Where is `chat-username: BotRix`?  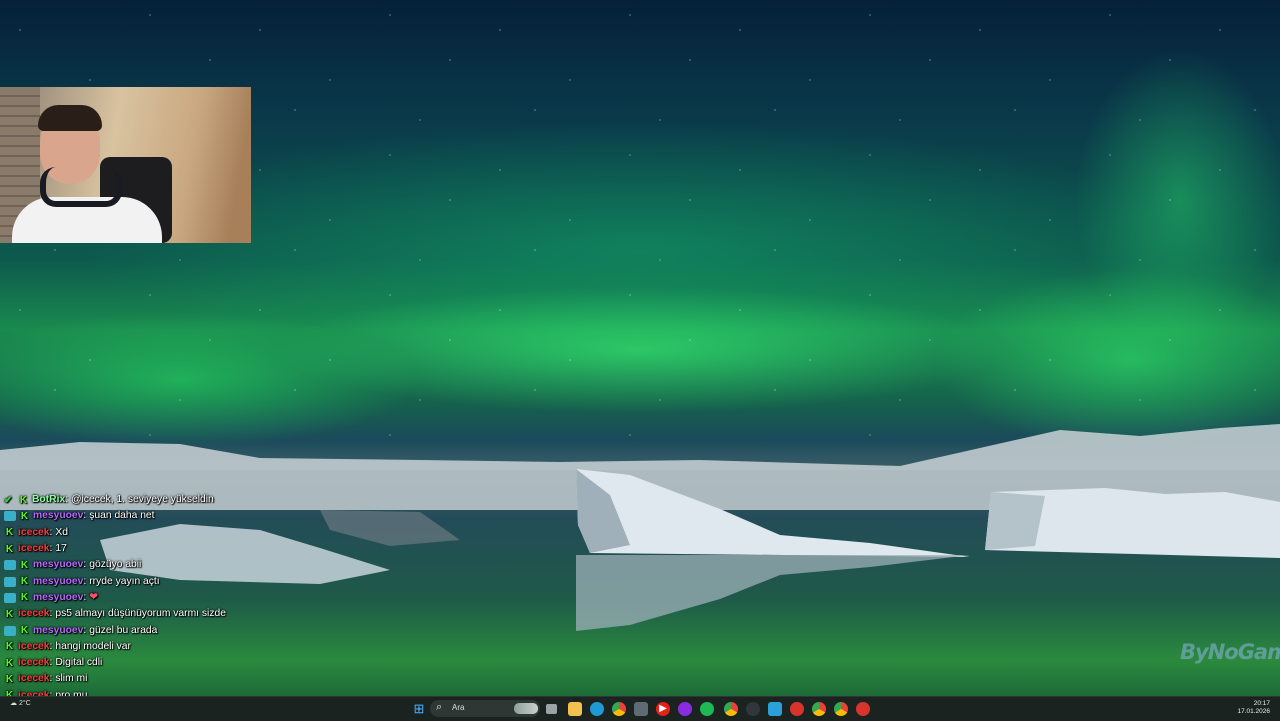 chat-username: BotRix is located at coordinates (48, 500).